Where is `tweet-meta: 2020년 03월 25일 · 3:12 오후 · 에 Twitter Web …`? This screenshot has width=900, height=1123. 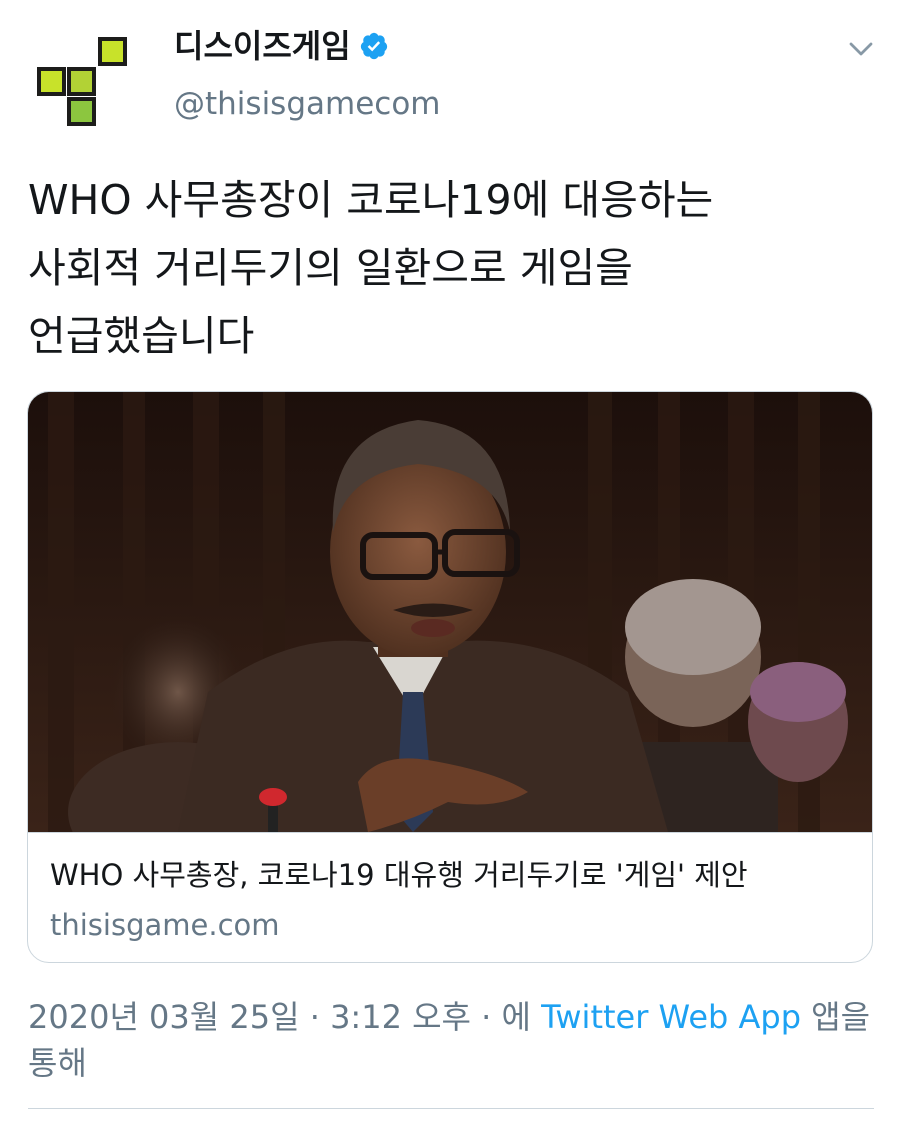 tweet-meta: 2020년 03월 25일 · 3:12 오후 · 에 Twitter Web … is located at coordinates (453, 1040).